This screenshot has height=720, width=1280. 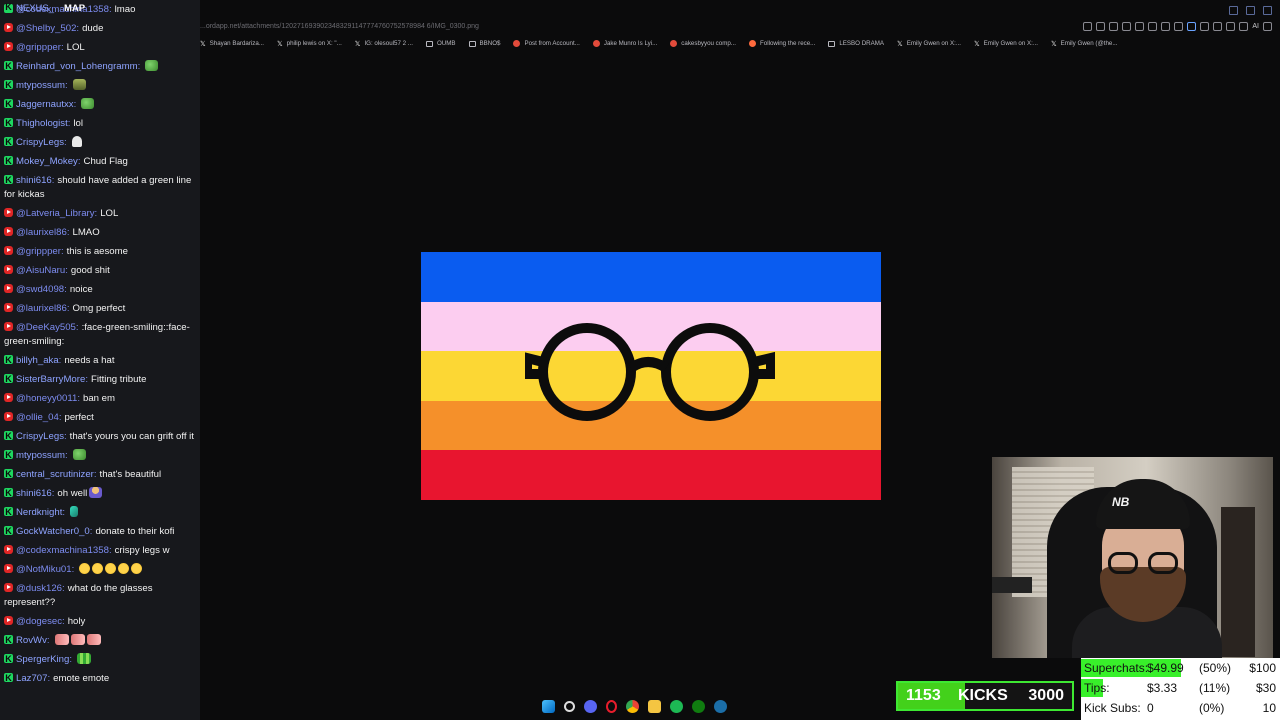 I want to click on ai-button: AI, so click(x=1255, y=26).